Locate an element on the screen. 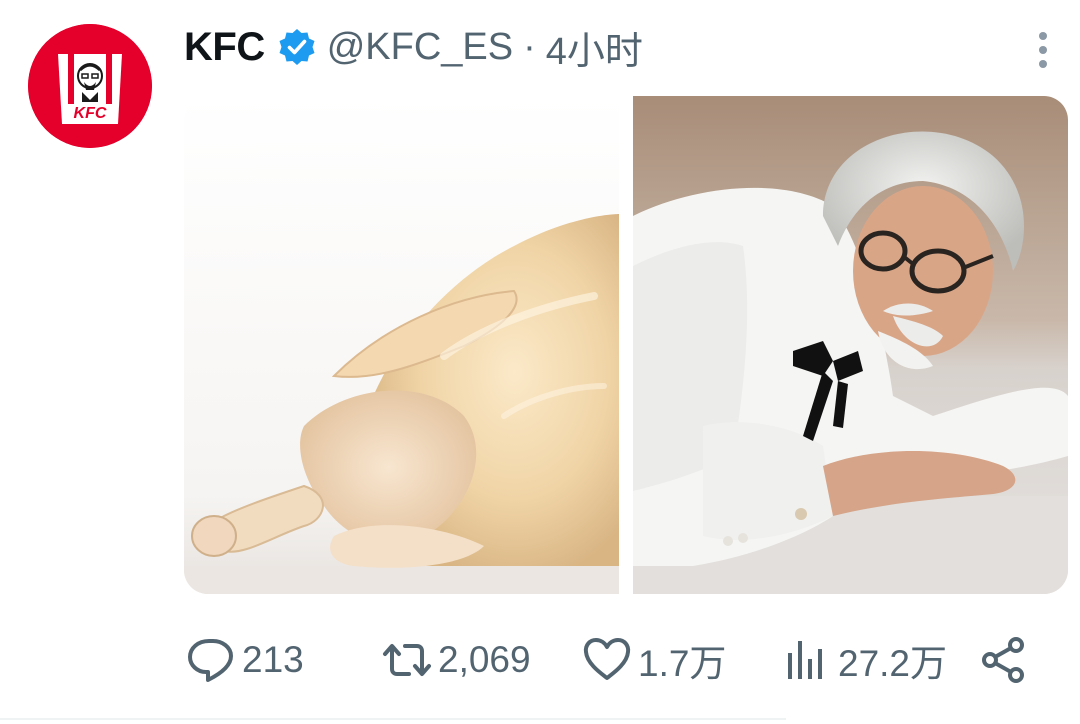 The width and height of the screenshot is (1080, 724). avatar: KFC is located at coordinates (90, 86).